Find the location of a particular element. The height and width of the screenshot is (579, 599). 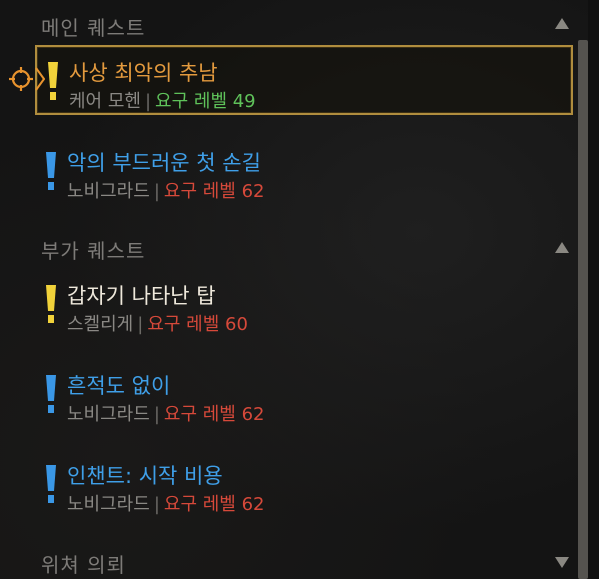

section-header-main-quests: 메인 퀘스트 is located at coordinates (93, 26).